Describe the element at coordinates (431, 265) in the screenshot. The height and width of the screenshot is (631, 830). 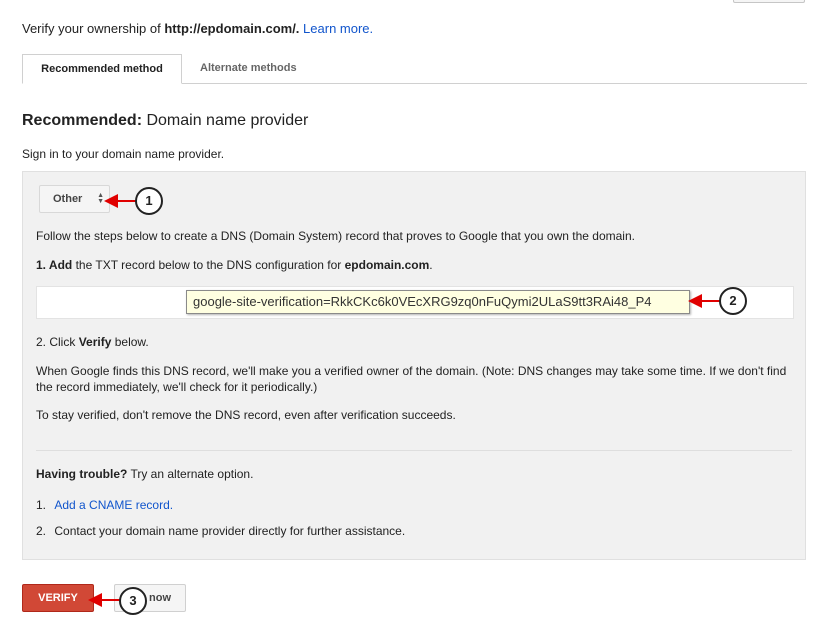
I see `step-1-end: .` at that location.